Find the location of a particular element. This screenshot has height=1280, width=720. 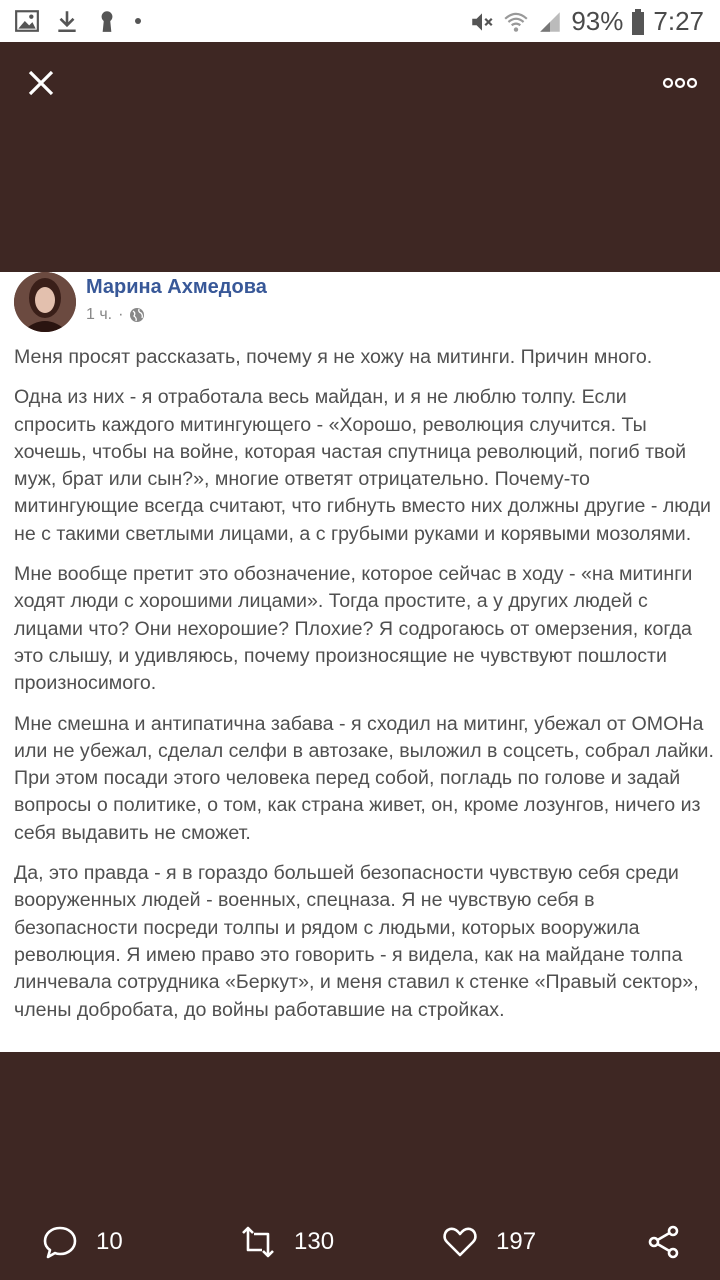

more-options-button is located at coordinates (680, 83).